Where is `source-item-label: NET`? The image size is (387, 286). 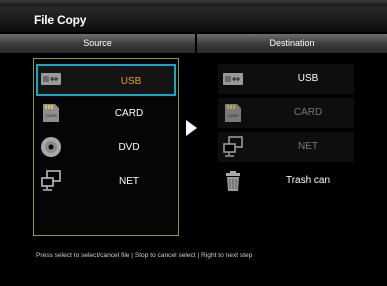
source-item-label: NET is located at coordinates (129, 181).